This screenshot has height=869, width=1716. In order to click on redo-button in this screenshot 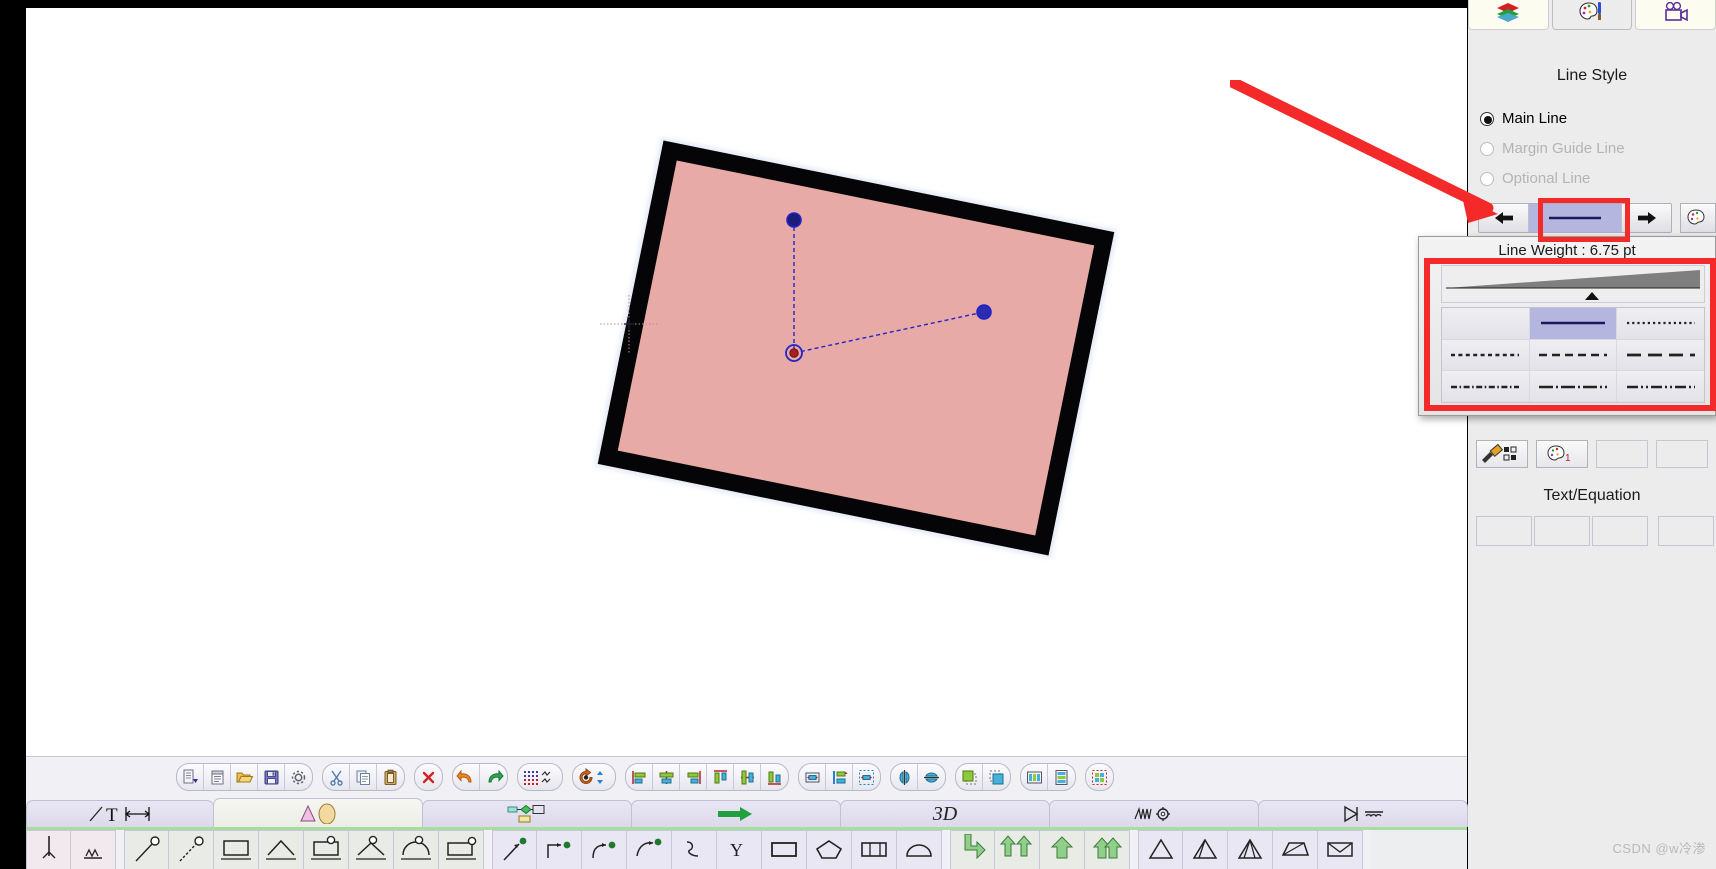, I will do `click(493, 777)`.